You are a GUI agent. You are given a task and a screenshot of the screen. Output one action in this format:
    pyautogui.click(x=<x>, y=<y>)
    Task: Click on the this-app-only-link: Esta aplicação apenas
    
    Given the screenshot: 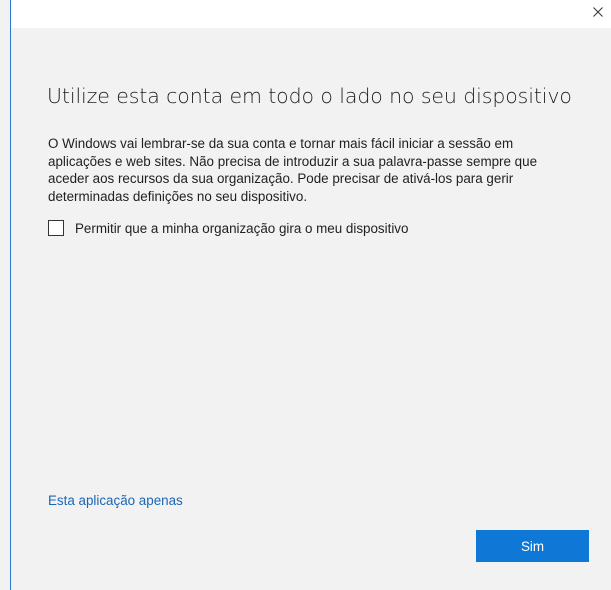 What is the action you would take?
    pyautogui.click(x=115, y=500)
    